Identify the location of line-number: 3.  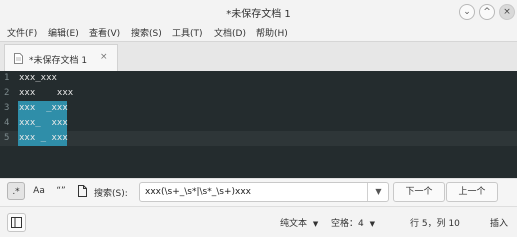
(7, 108).